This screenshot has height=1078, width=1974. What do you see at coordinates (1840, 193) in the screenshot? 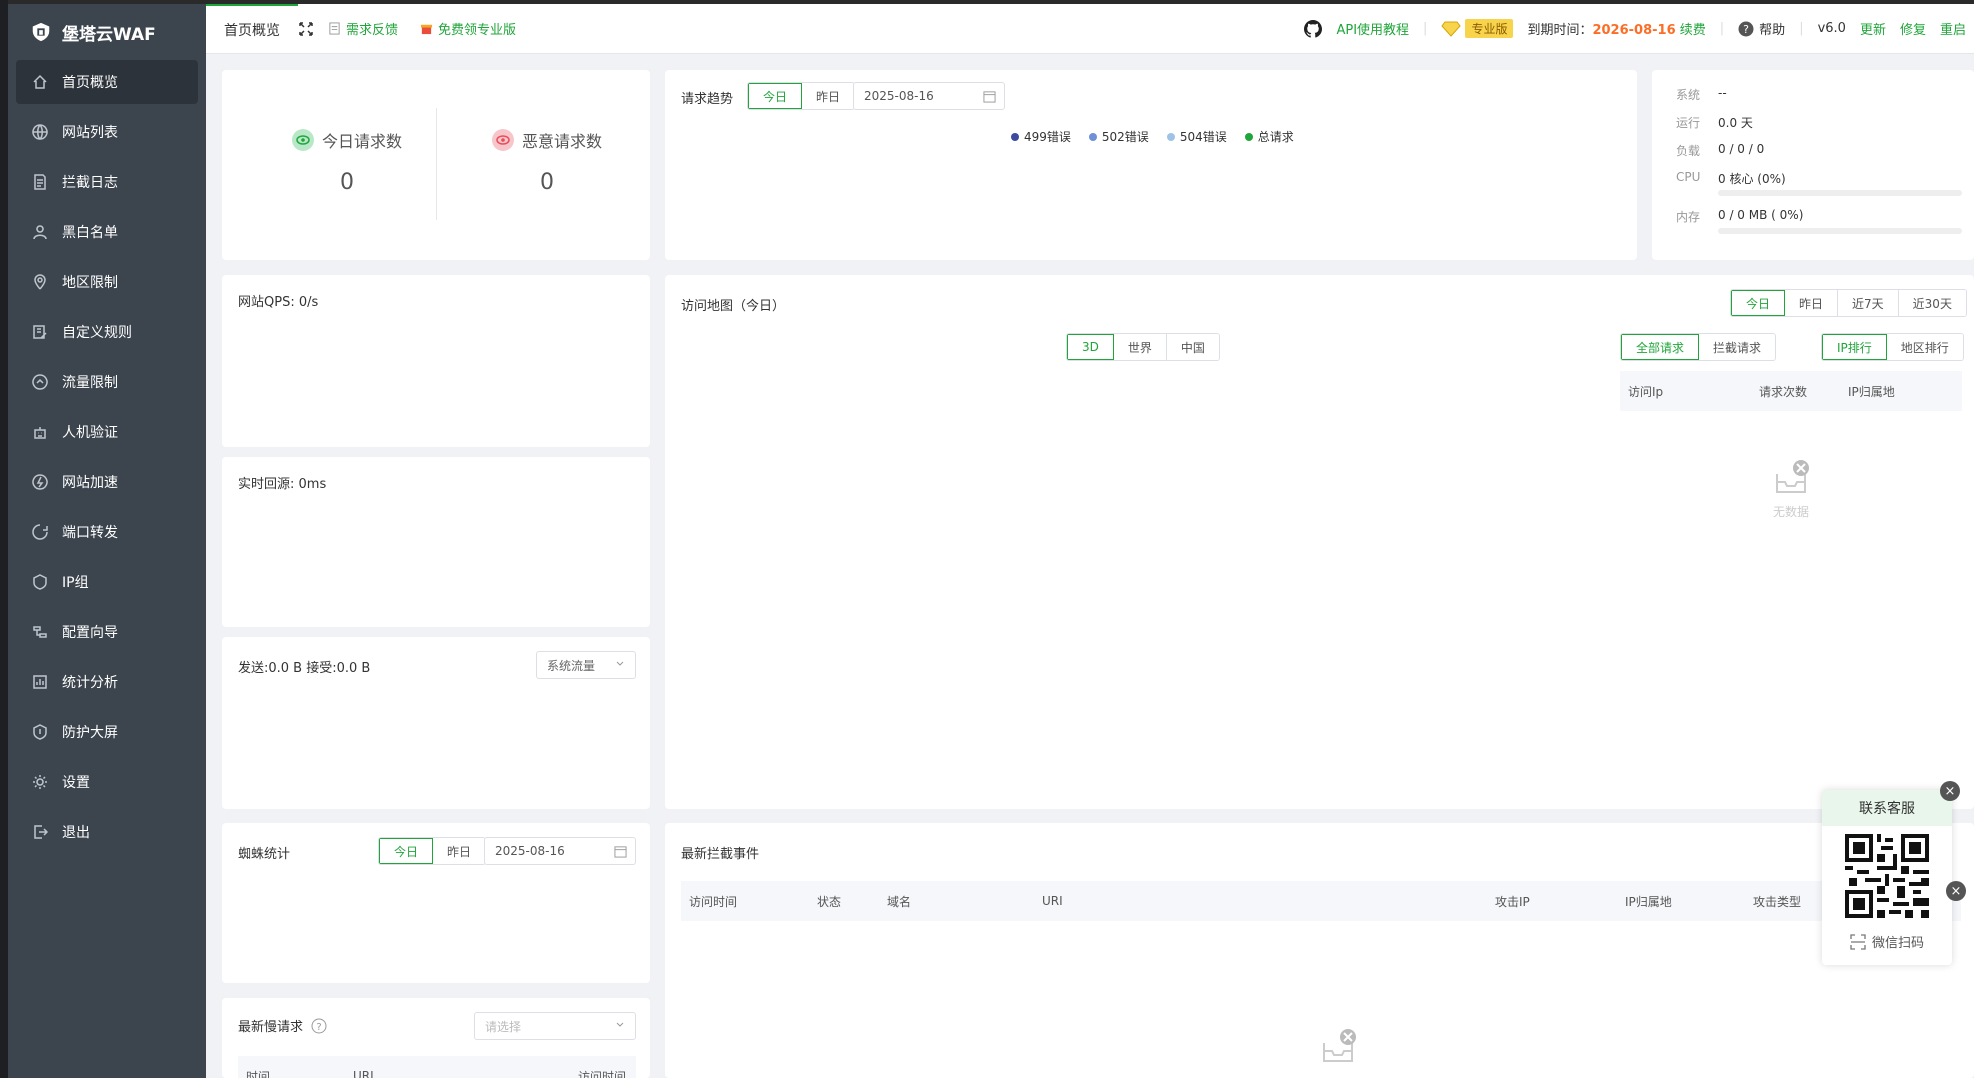
I see `cpu-progress-bar` at bounding box center [1840, 193].